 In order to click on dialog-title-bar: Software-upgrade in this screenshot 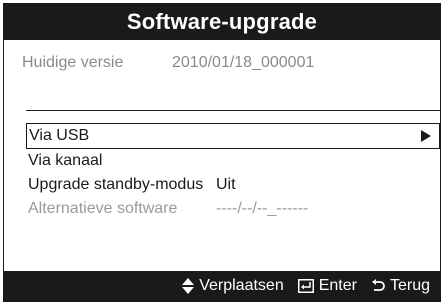, I will do `click(222, 22)`.